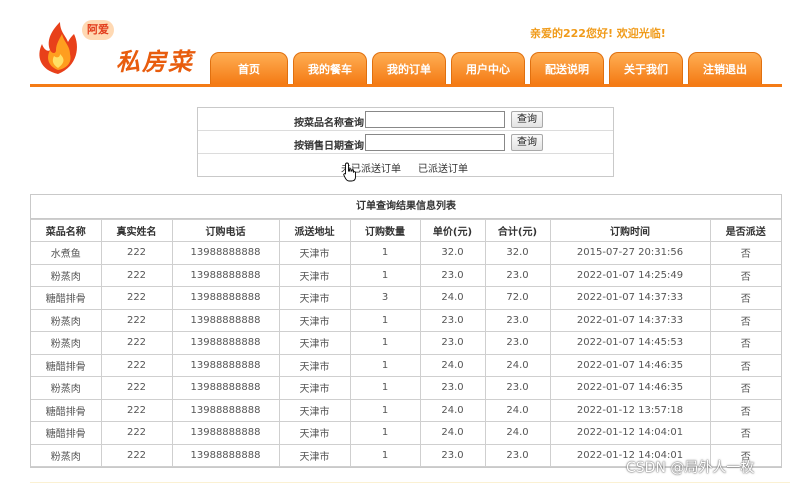  I want to click on site-logo: 阿爱 私房菜, so click(119, 48).